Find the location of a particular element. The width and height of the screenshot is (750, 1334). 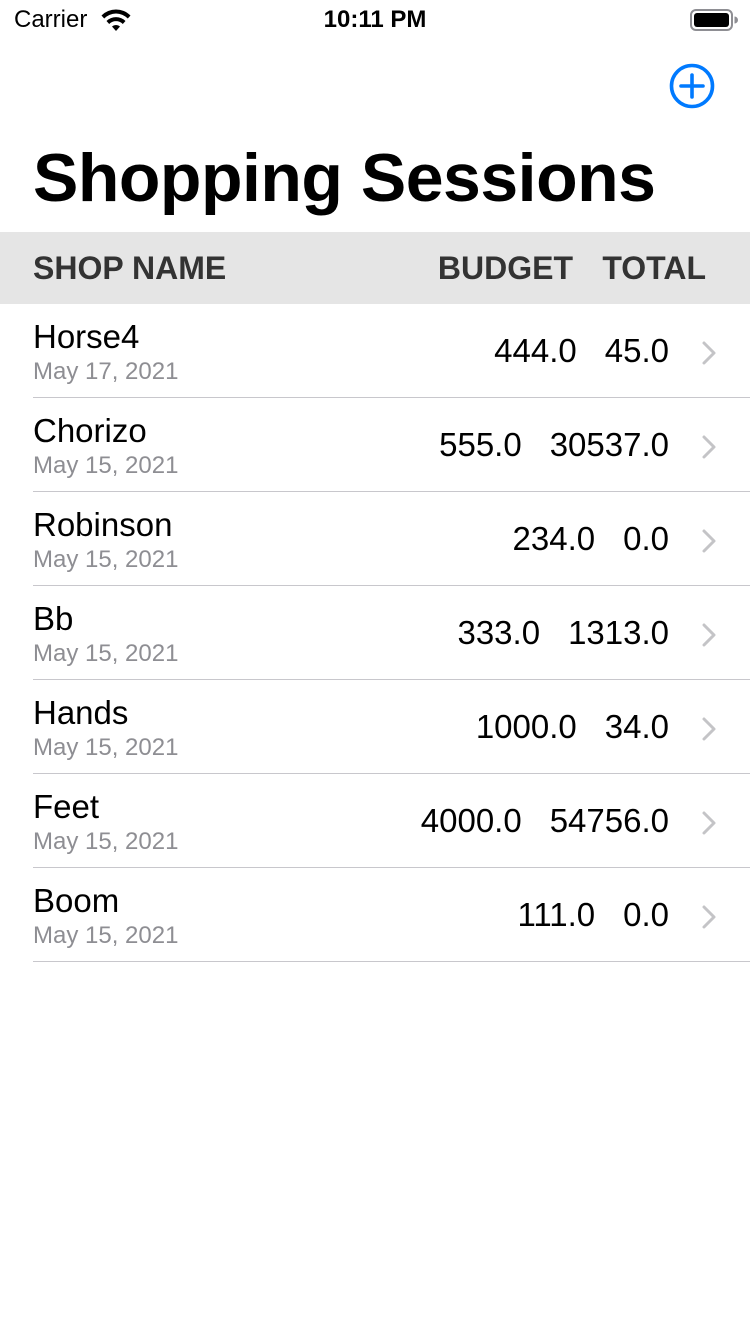

total-value: 1313.0 is located at coordinates (618, 632).